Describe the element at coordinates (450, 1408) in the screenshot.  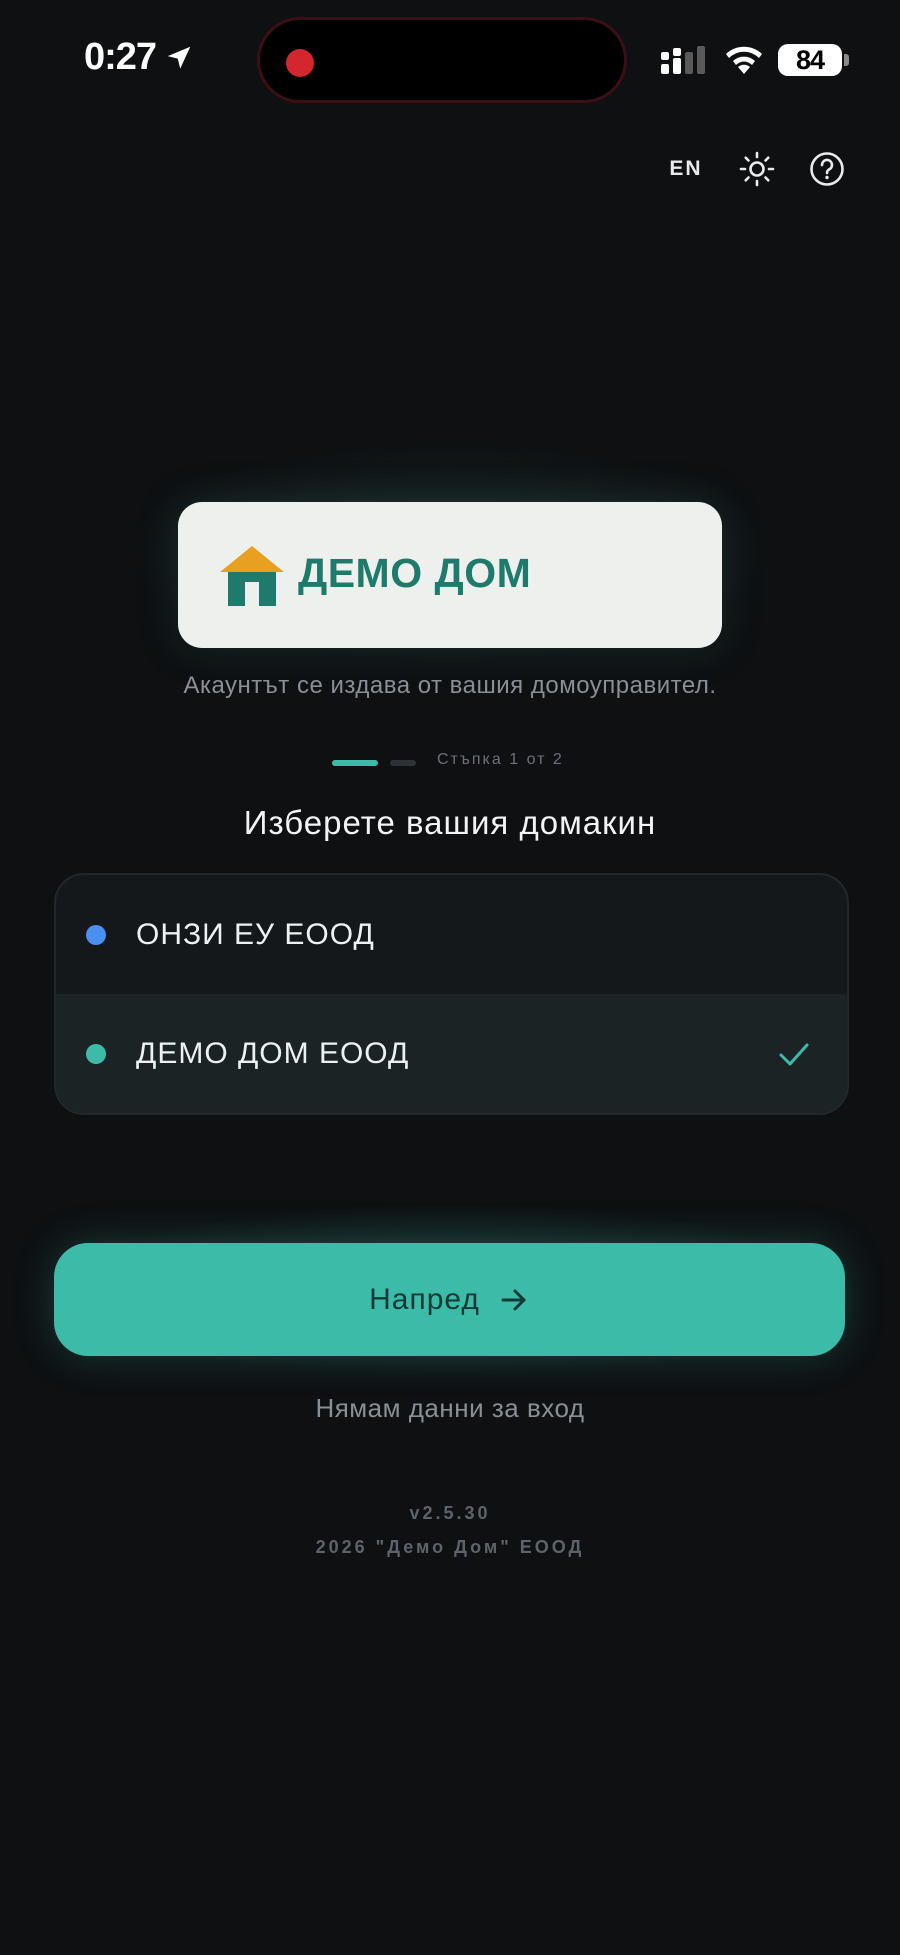
I see `no-login-link: Нямам данни за вход` at that location.